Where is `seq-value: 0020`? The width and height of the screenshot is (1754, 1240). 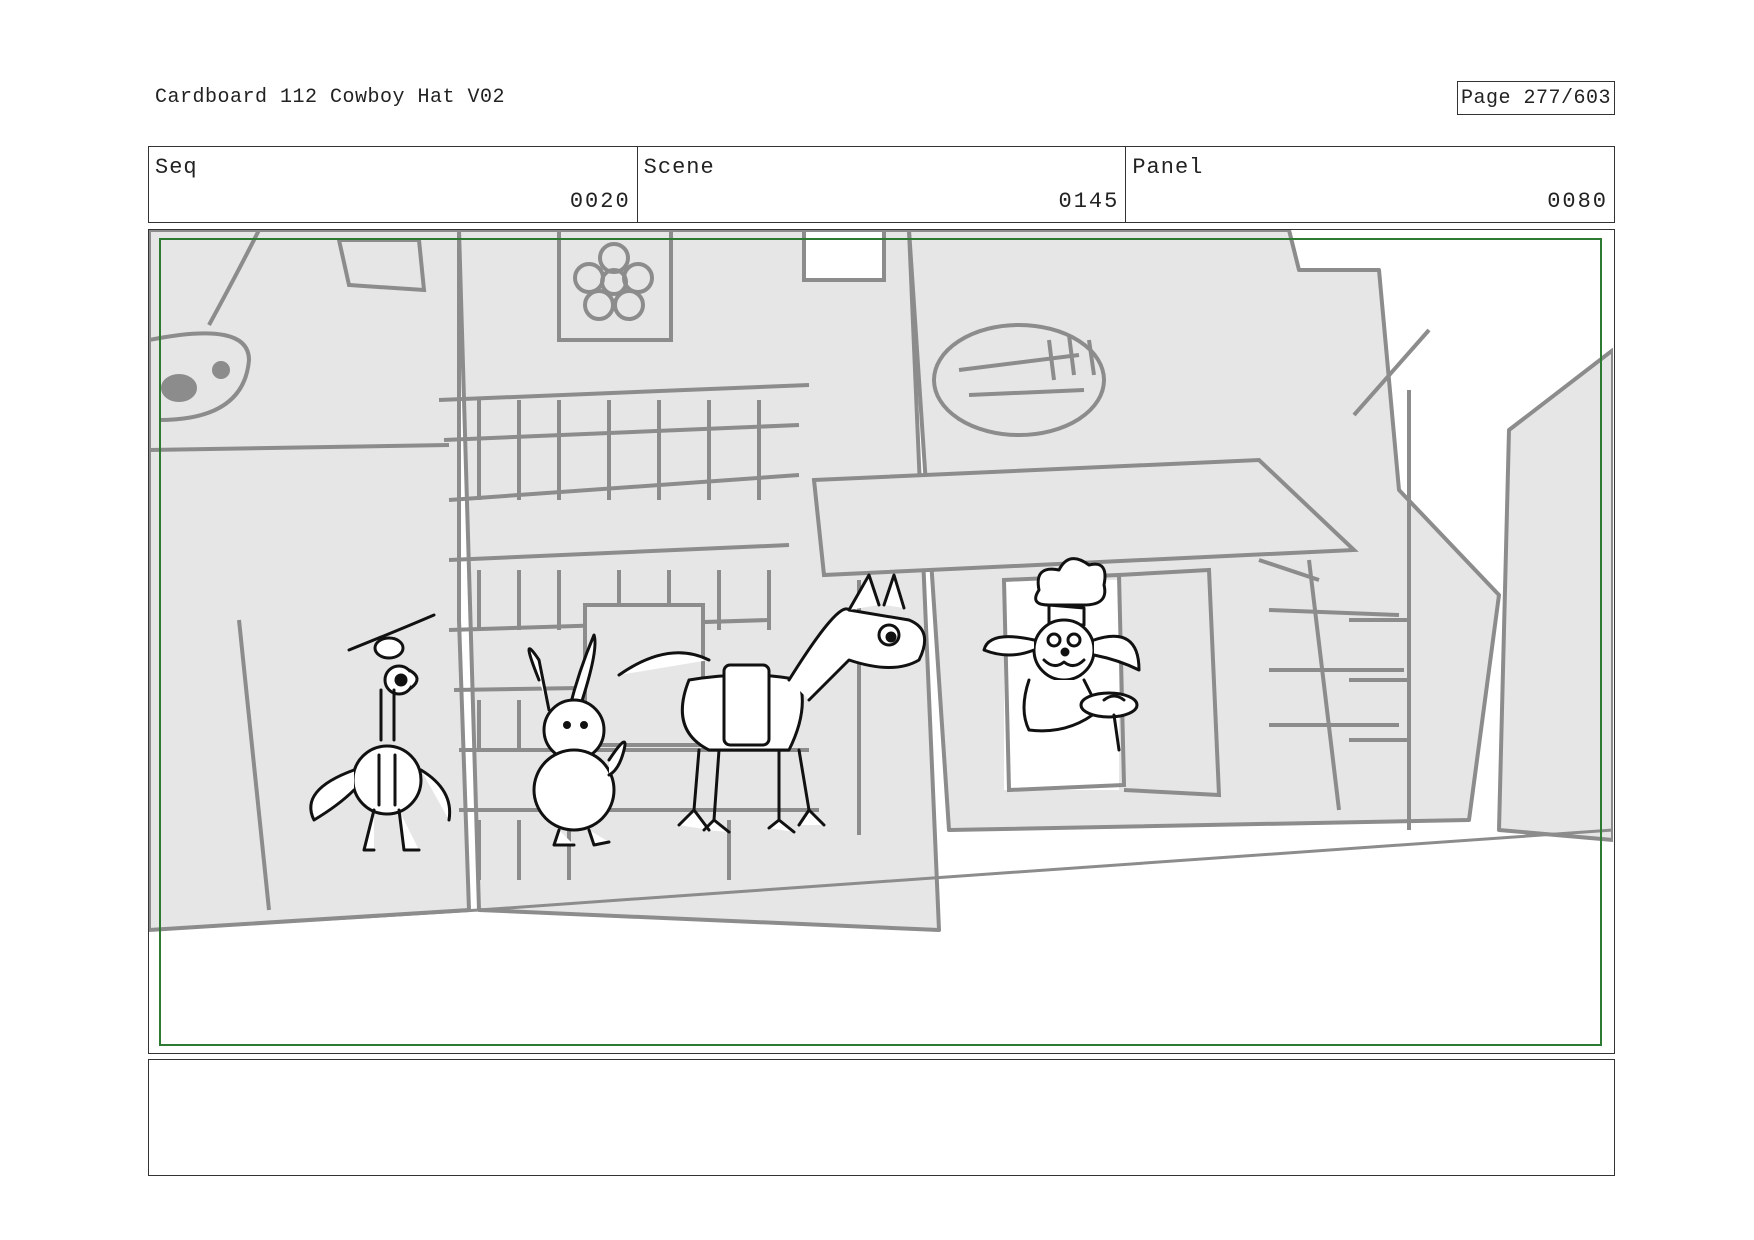
seq-value: 0020 is located at coordinates (600, 201).